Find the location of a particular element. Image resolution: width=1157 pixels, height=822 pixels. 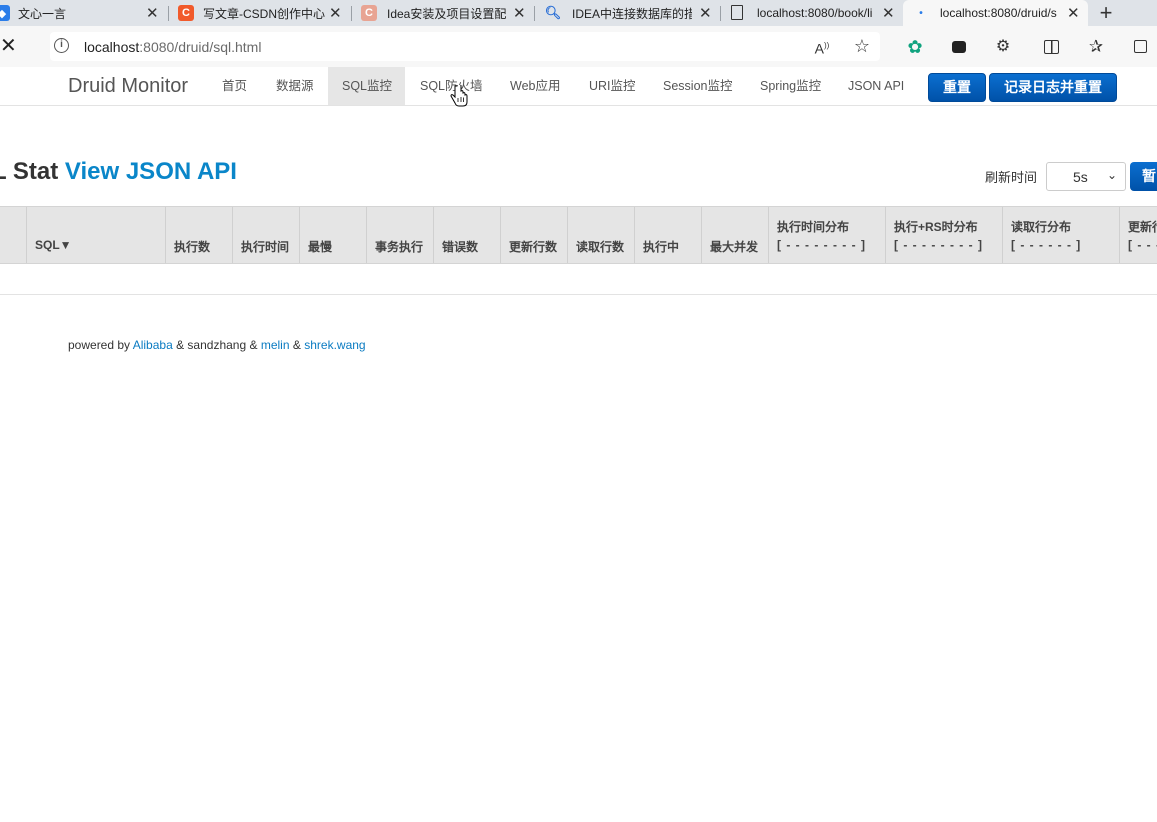

tab-druid-sql: • localhost:8080/druid/s ✕ is located at coordinates (995, 13).